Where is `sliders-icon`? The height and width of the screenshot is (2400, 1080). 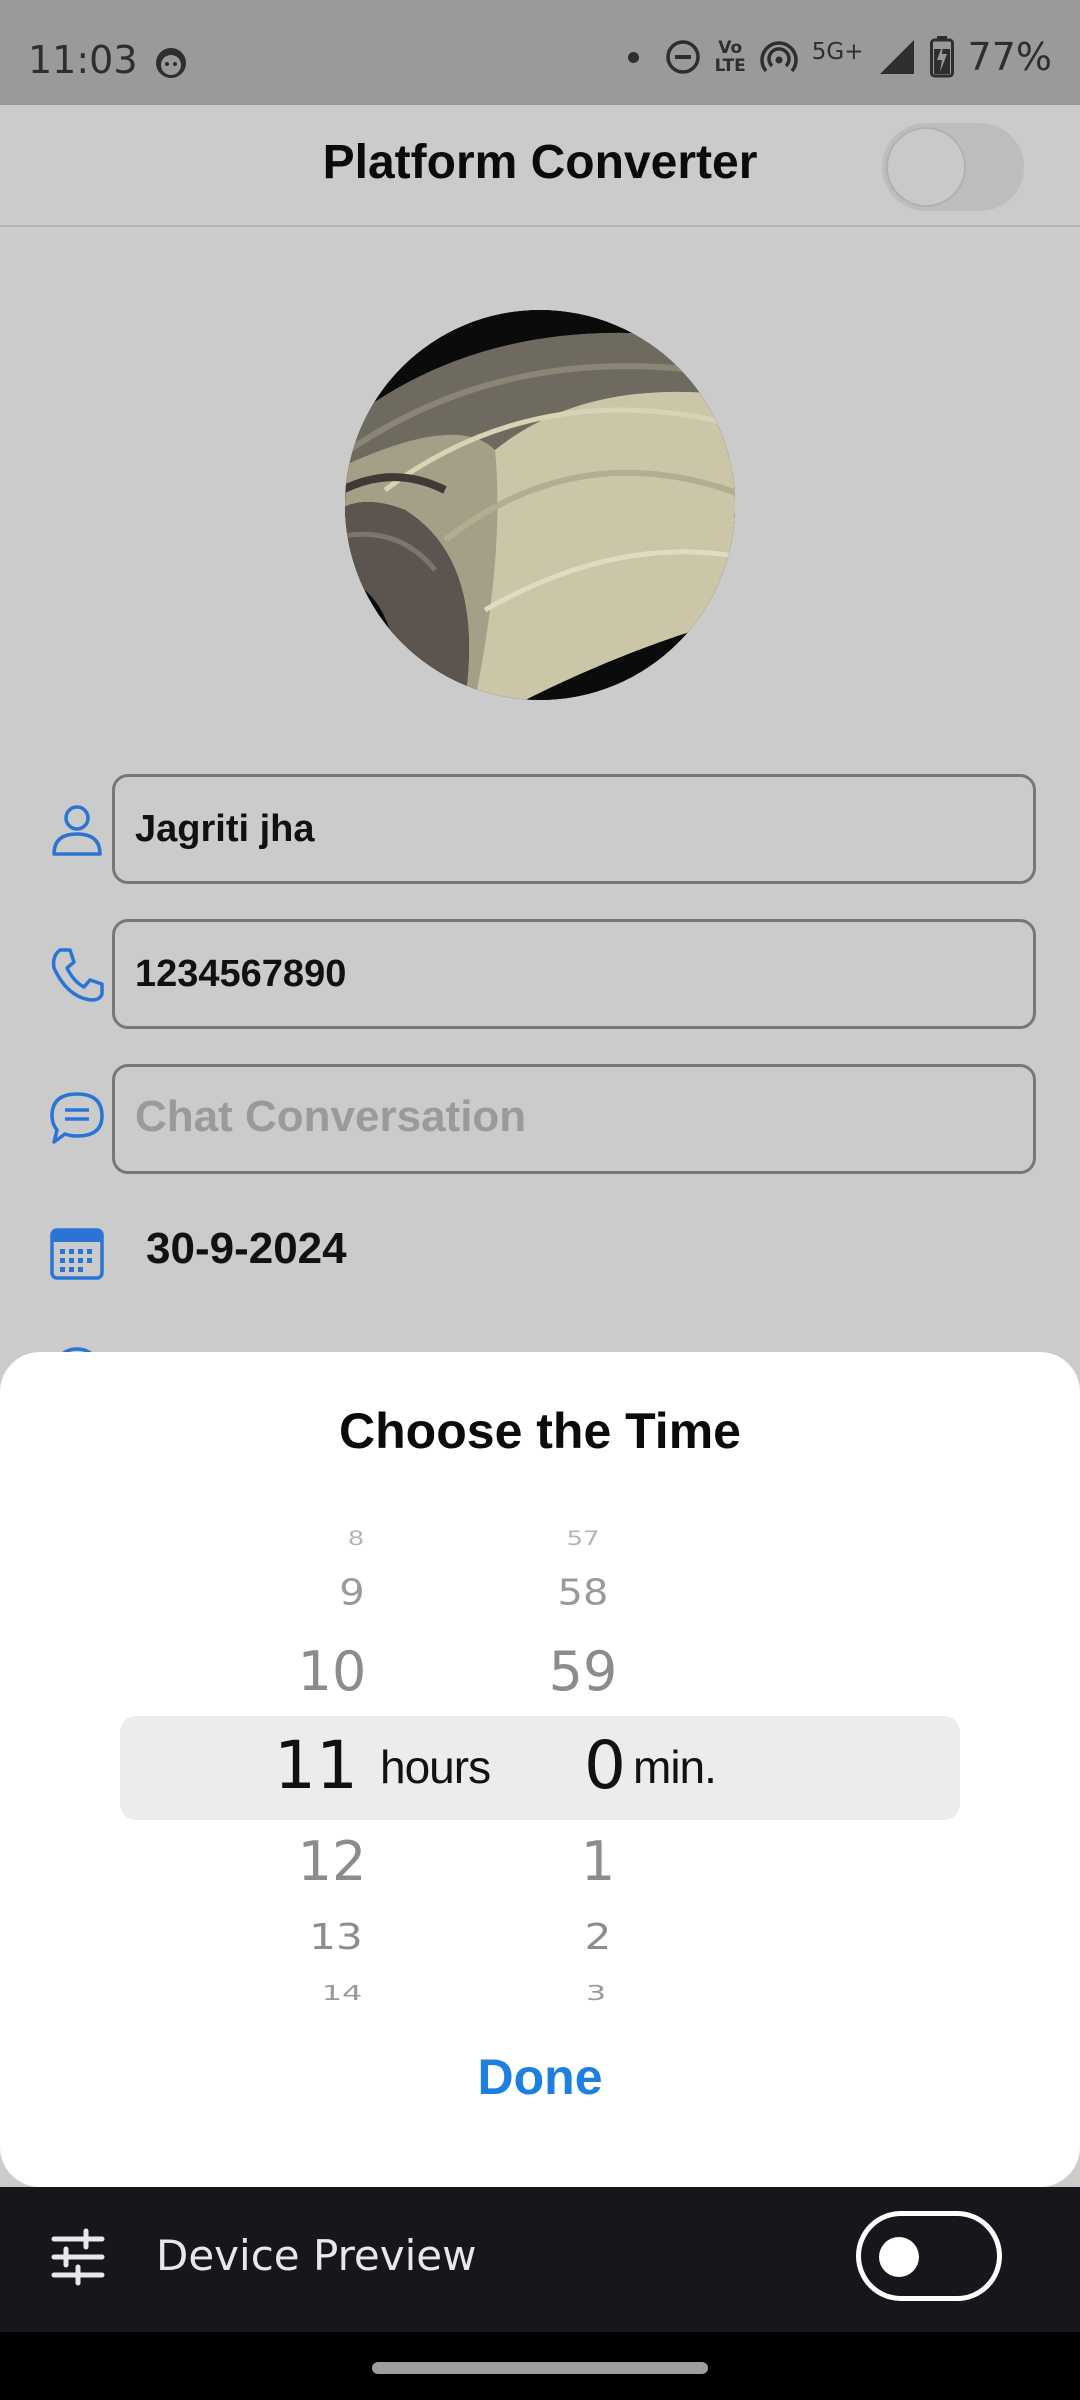 sliders-icon is located at coordinates (78, 2257).